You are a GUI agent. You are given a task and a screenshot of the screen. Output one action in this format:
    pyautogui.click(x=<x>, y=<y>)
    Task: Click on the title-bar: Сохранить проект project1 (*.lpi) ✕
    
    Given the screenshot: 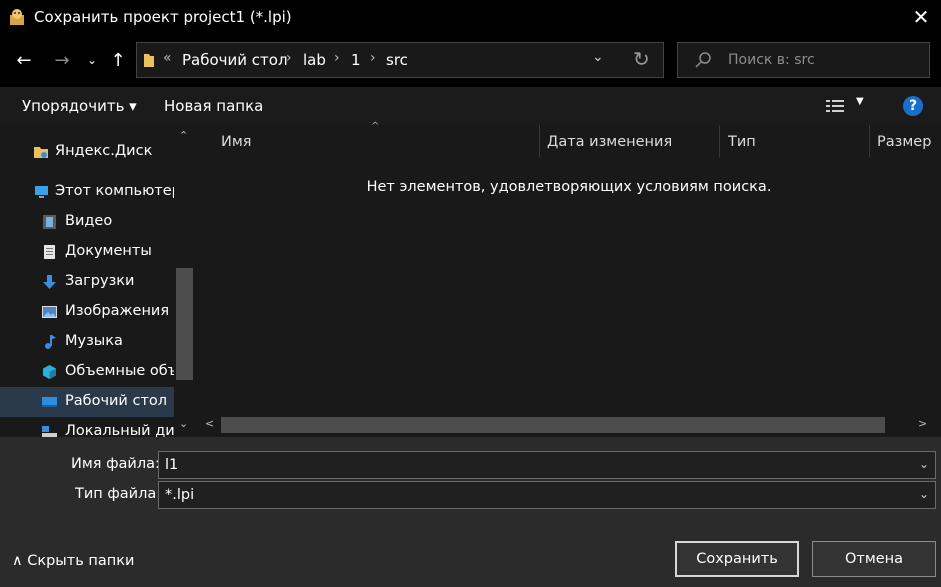 What is the action you would take?
    pyautogui.click(x=470, y=17)
    